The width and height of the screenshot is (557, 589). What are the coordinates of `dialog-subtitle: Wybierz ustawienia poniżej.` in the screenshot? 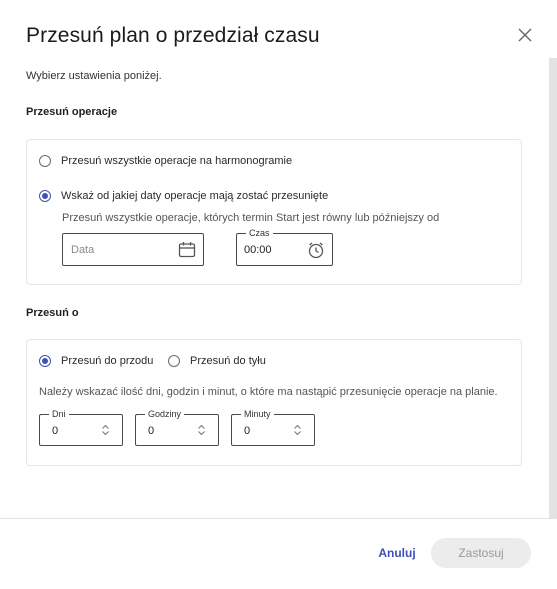 It's located at (94, 76).